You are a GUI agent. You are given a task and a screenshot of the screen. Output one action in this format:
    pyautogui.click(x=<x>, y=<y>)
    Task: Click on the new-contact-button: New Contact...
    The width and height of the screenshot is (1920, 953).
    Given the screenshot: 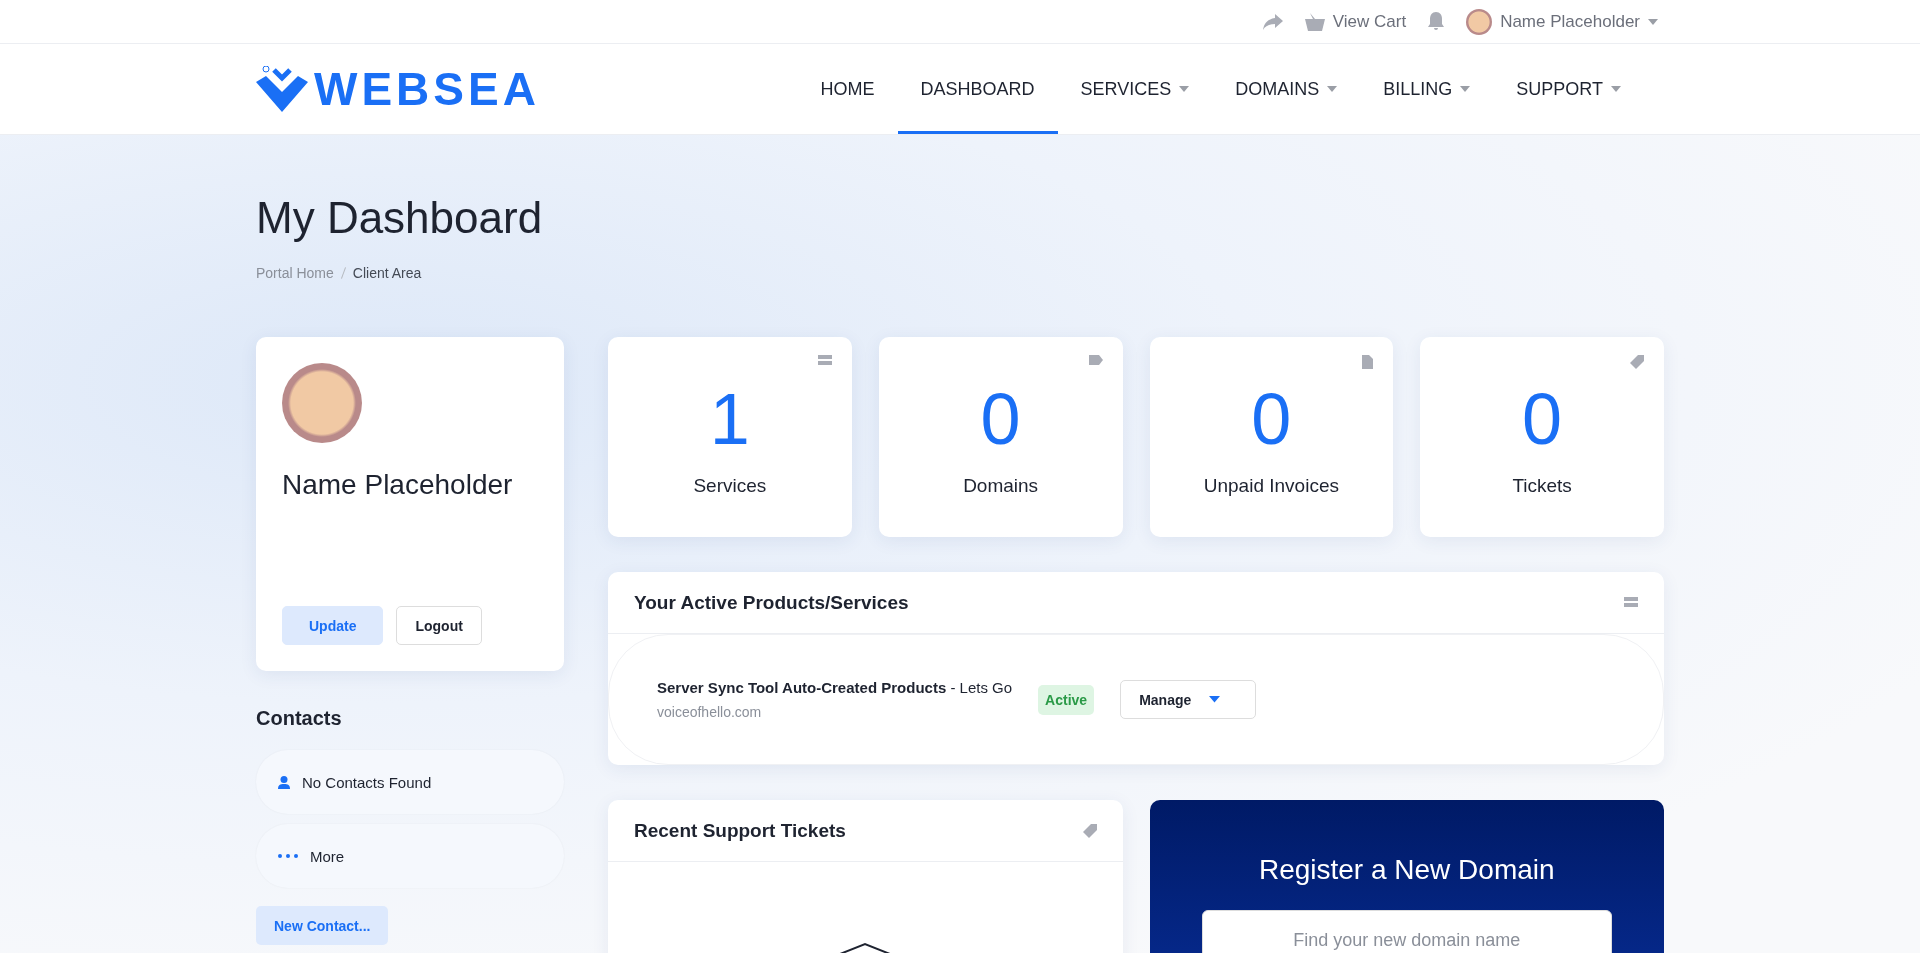 What is the action you would take?
    pyautogui.click(x=322, y=925)
    